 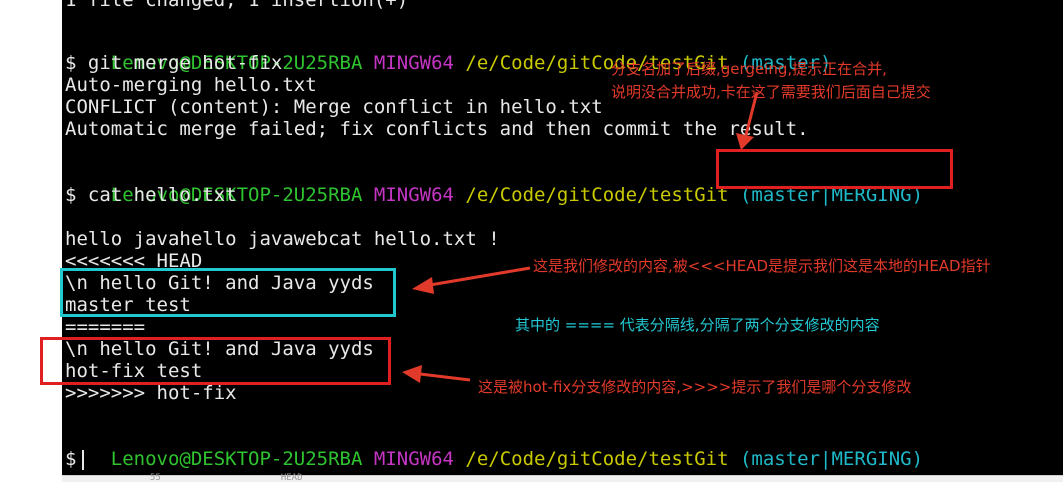 I want to click on arrow-hotfix, so click(x=445, y=377).